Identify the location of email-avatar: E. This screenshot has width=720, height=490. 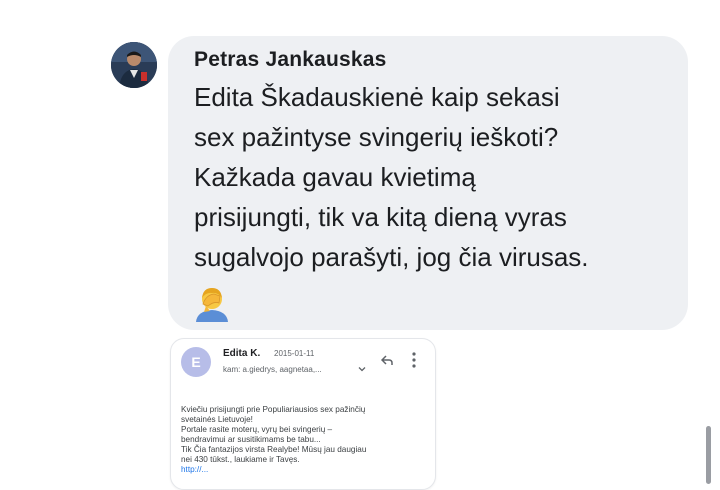
(196, 362).